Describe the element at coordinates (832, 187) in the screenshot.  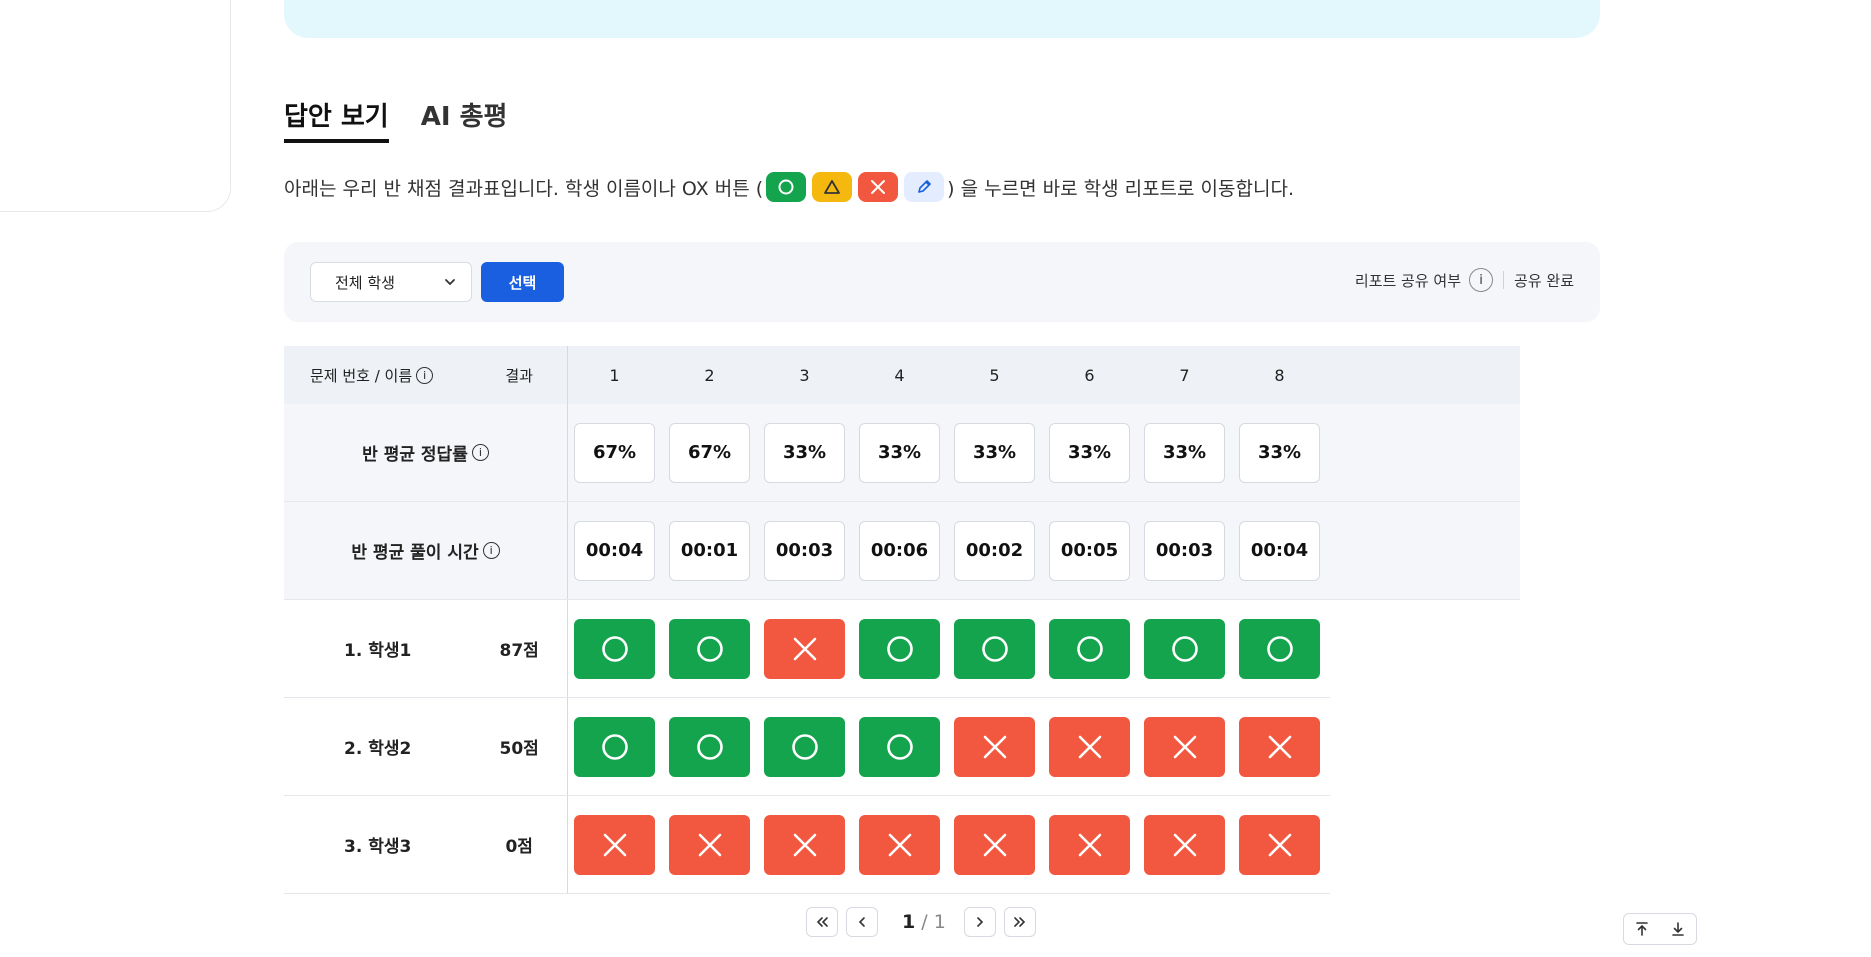
I see `triangle-icon` at that location.